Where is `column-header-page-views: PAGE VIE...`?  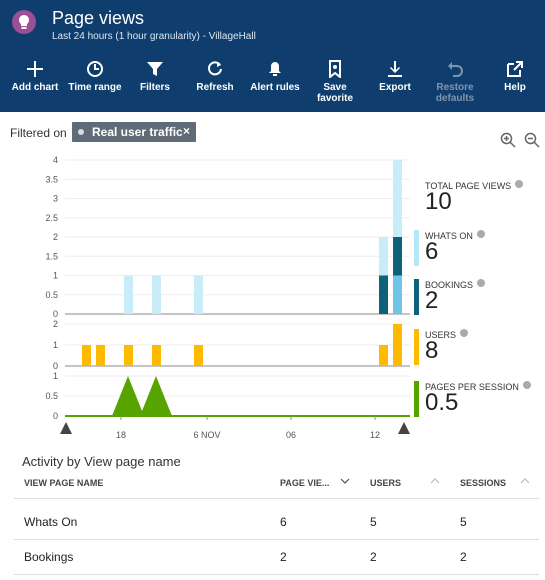 column-header-page-views: PAGE VIE... is located at coordinates (304, 483).